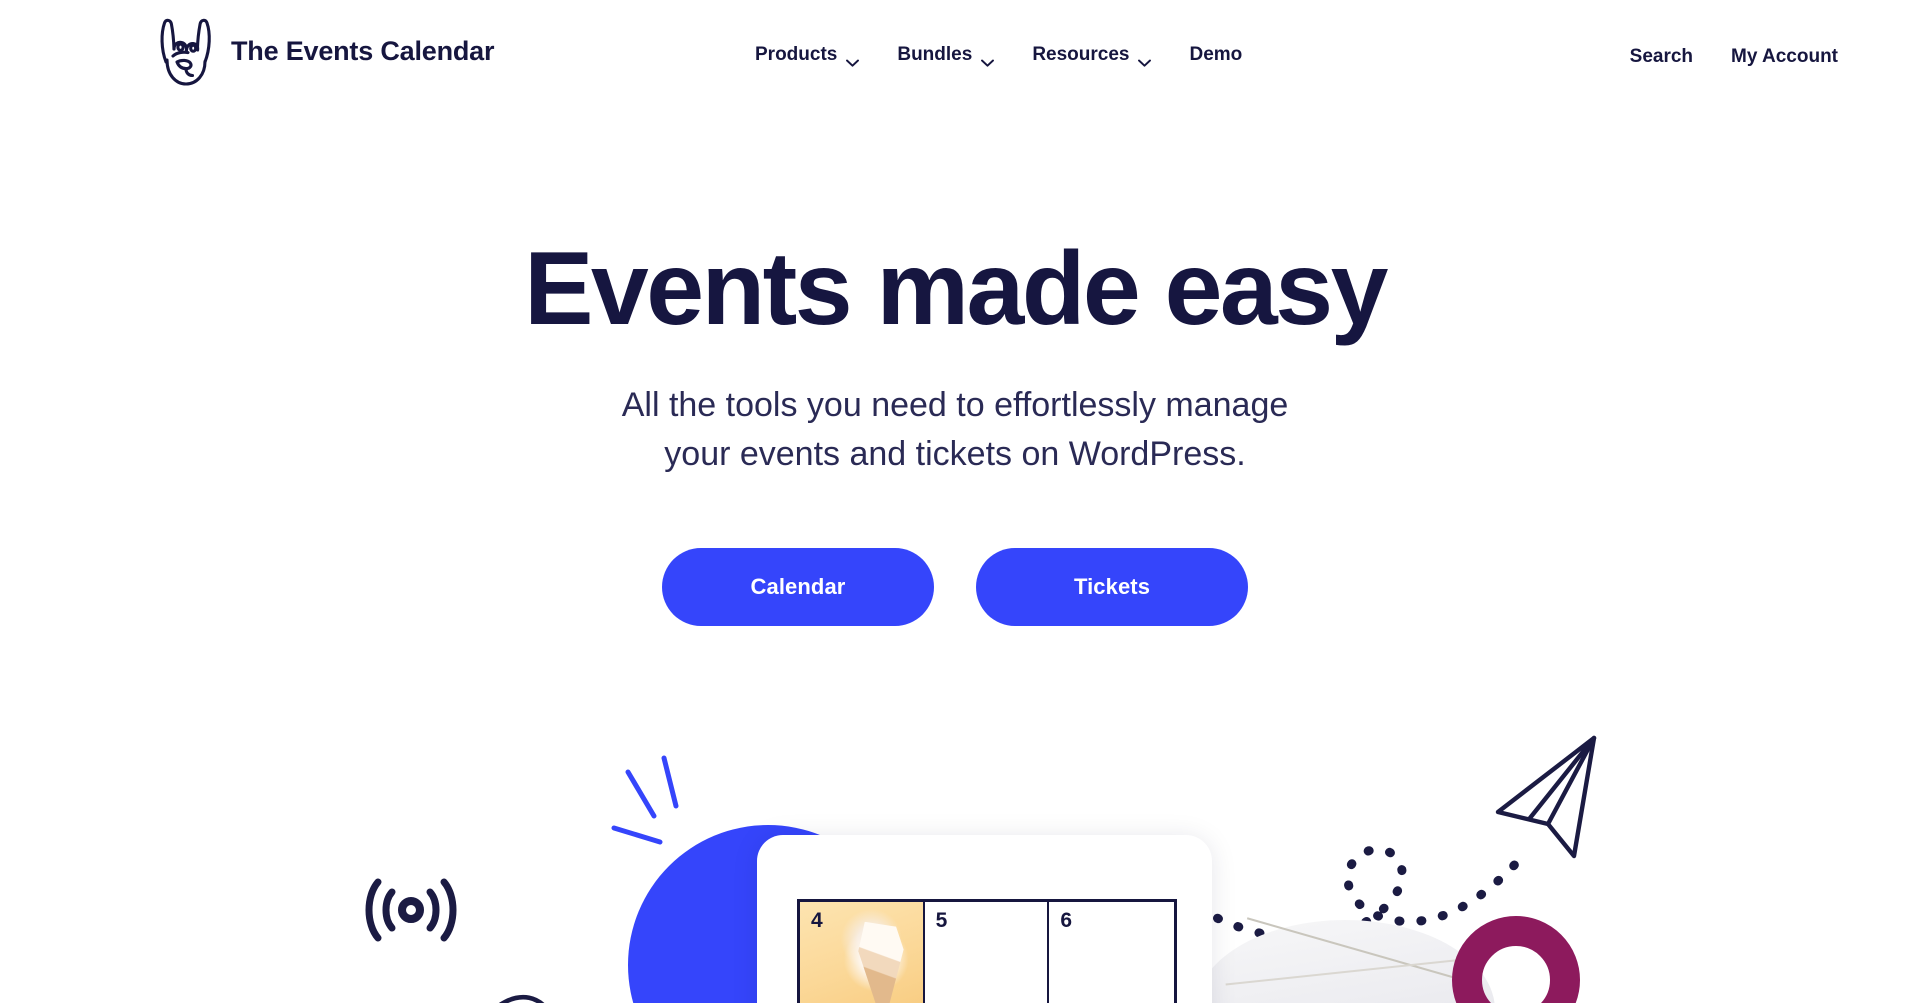 This screenshot has height=1003, width=1910. What do you see at coordinates (186, 51) in the screenshot?
I see `rock-hand-dog-logo-icon` at bounding box center [186, 51].